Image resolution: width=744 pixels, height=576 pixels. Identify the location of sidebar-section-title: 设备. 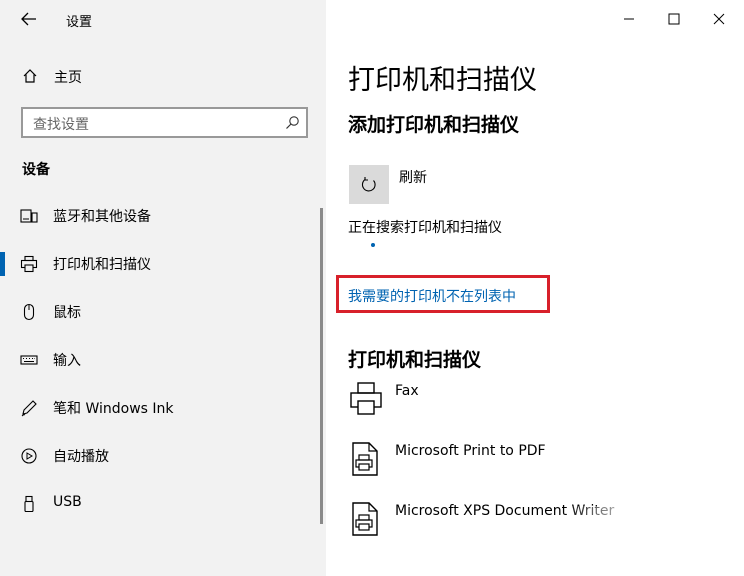
(36, 170).